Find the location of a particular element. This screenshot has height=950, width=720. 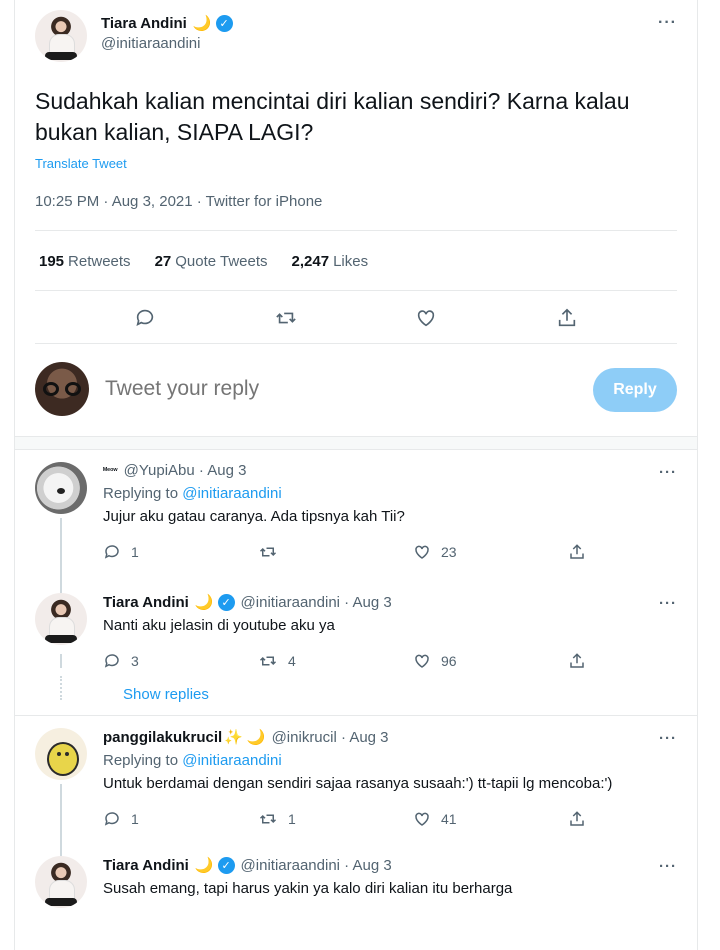

reply-retweet: 1 is located at coordinates (335, 819).